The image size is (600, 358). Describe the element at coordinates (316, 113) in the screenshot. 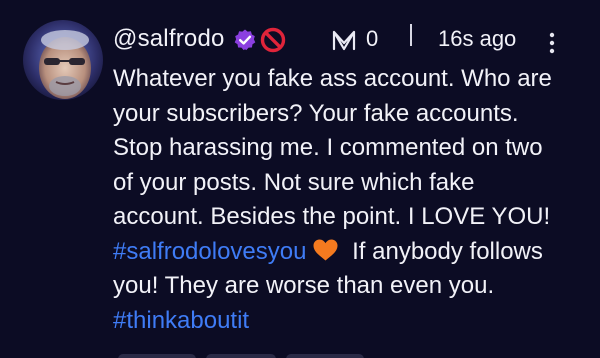

I see `comment-line-2: your subscribers? Your fake accounts.` at that location.